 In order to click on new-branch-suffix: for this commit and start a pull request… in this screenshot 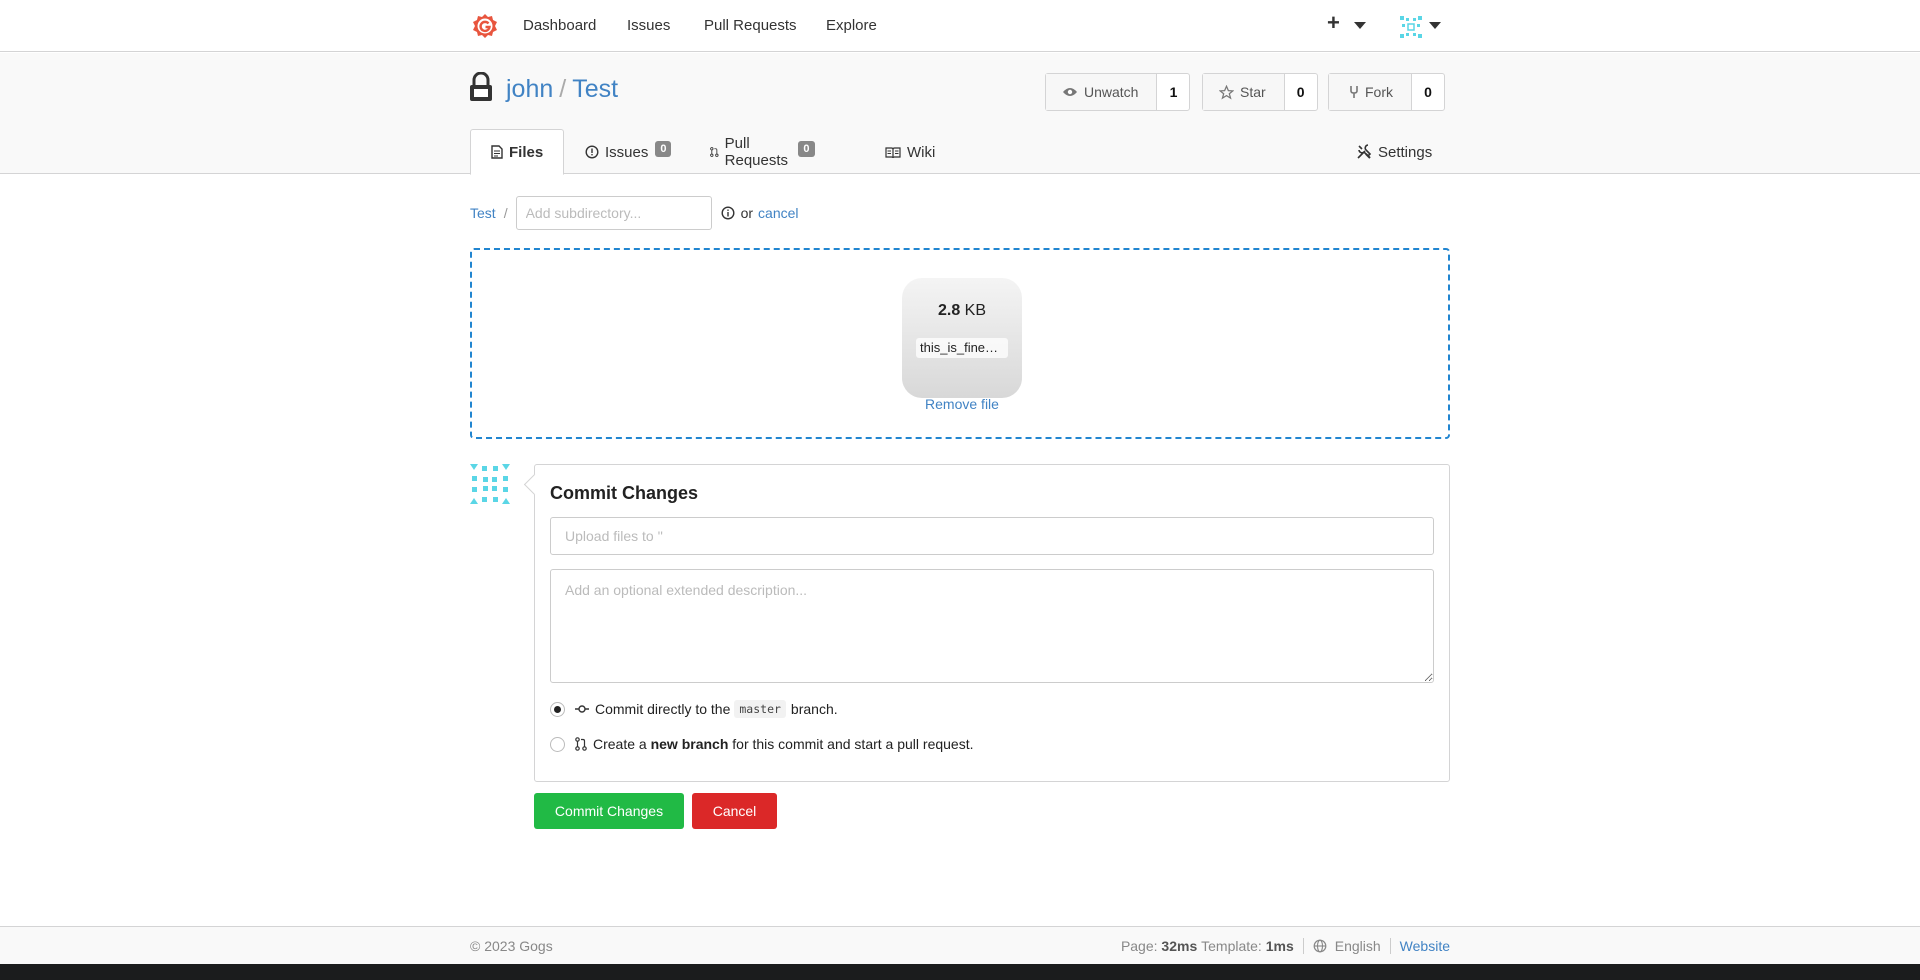, I will do `click(853, 744)`.